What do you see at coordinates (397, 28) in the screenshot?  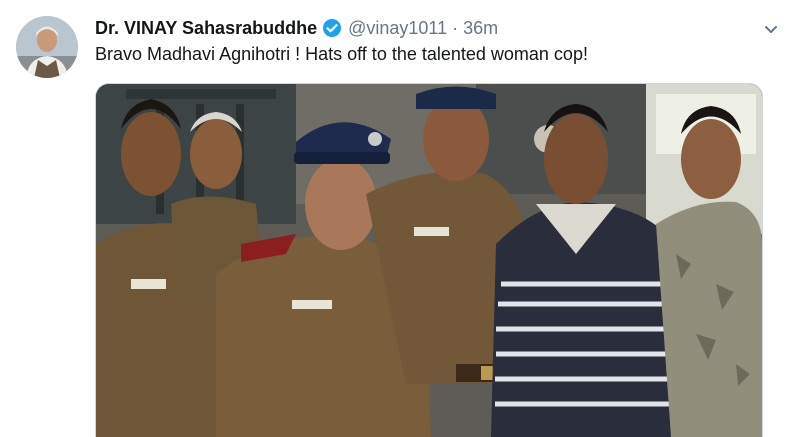 I see `user-handle: @vinay1011` at bounding box center [397, 28].